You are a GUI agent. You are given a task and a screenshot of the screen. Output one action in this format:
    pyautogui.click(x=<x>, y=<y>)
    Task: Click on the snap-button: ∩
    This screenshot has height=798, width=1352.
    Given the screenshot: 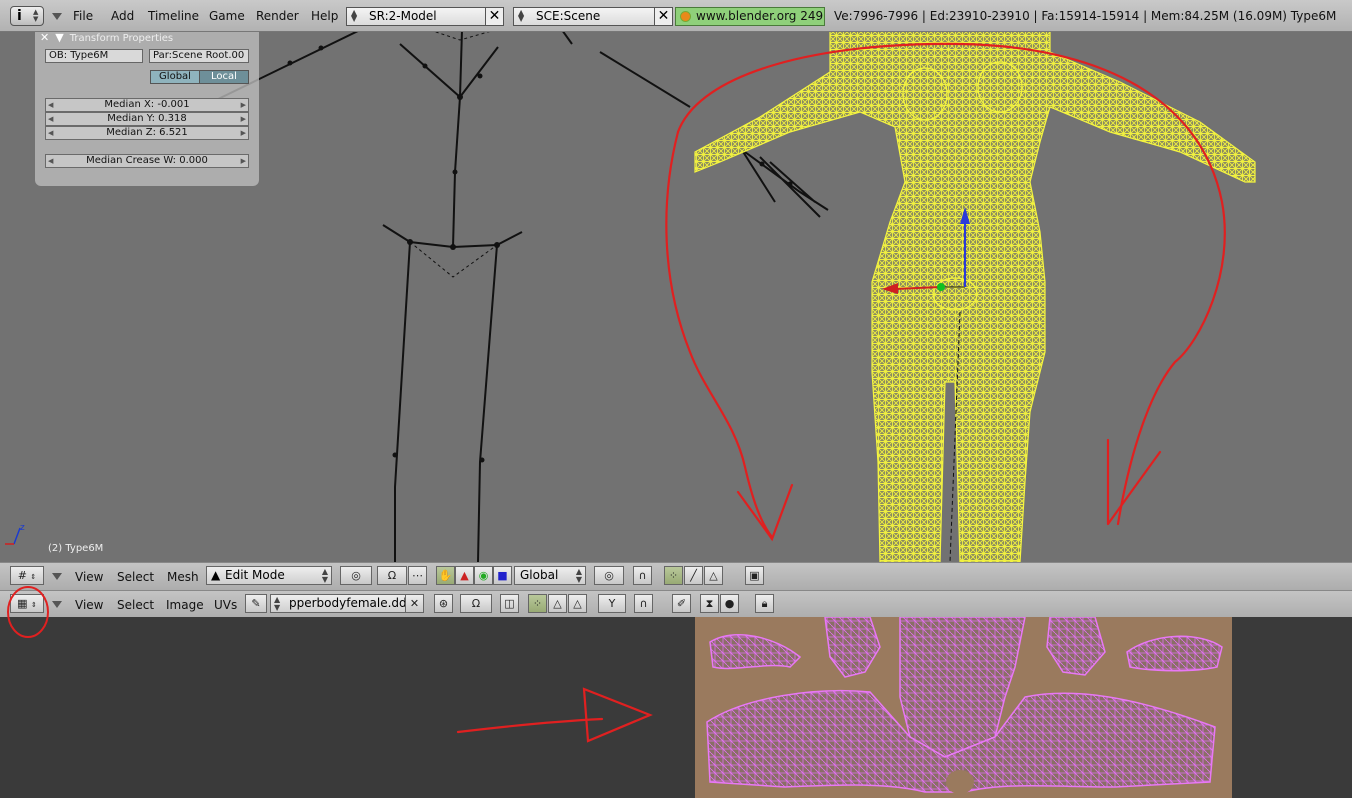 What is the action you would take?
    pyautogui.click(x=642, y=575)
    